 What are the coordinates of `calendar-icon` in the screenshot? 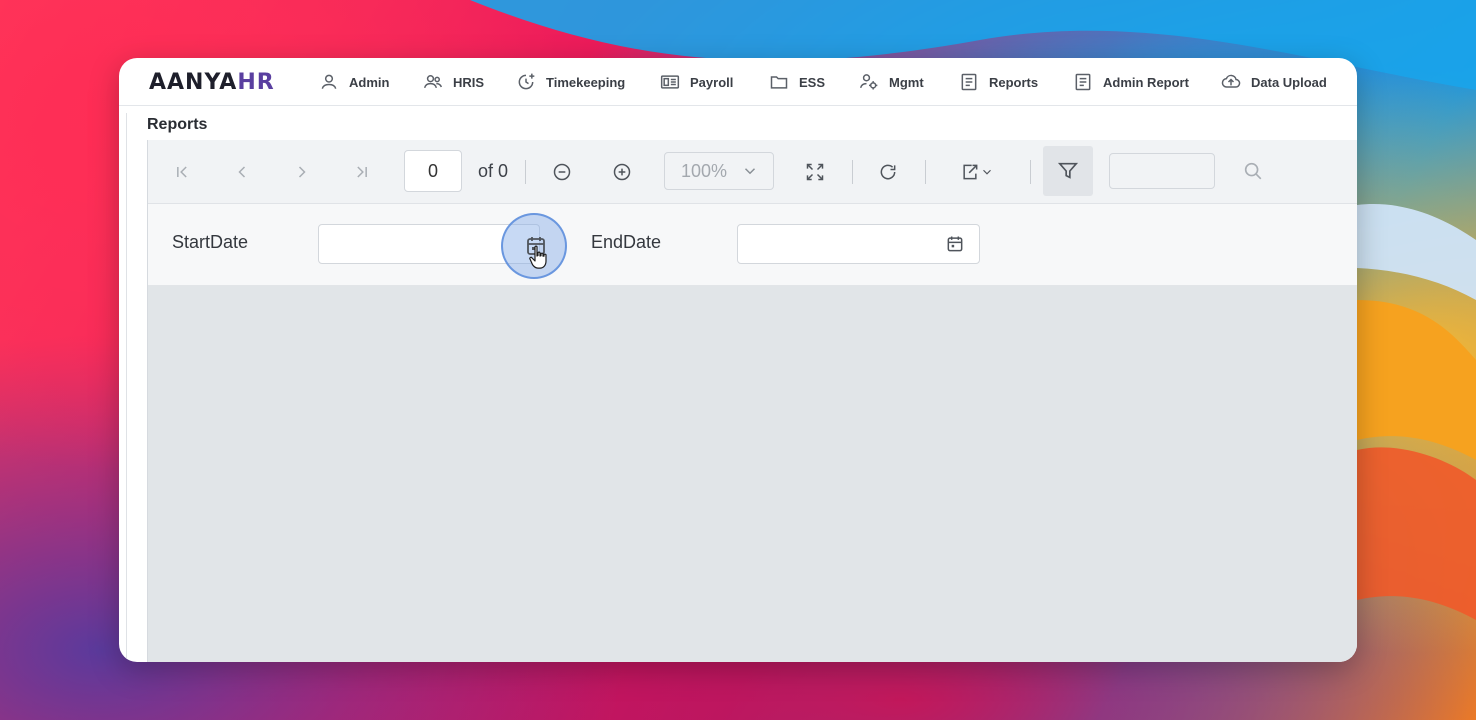 It's located at (955, 244).